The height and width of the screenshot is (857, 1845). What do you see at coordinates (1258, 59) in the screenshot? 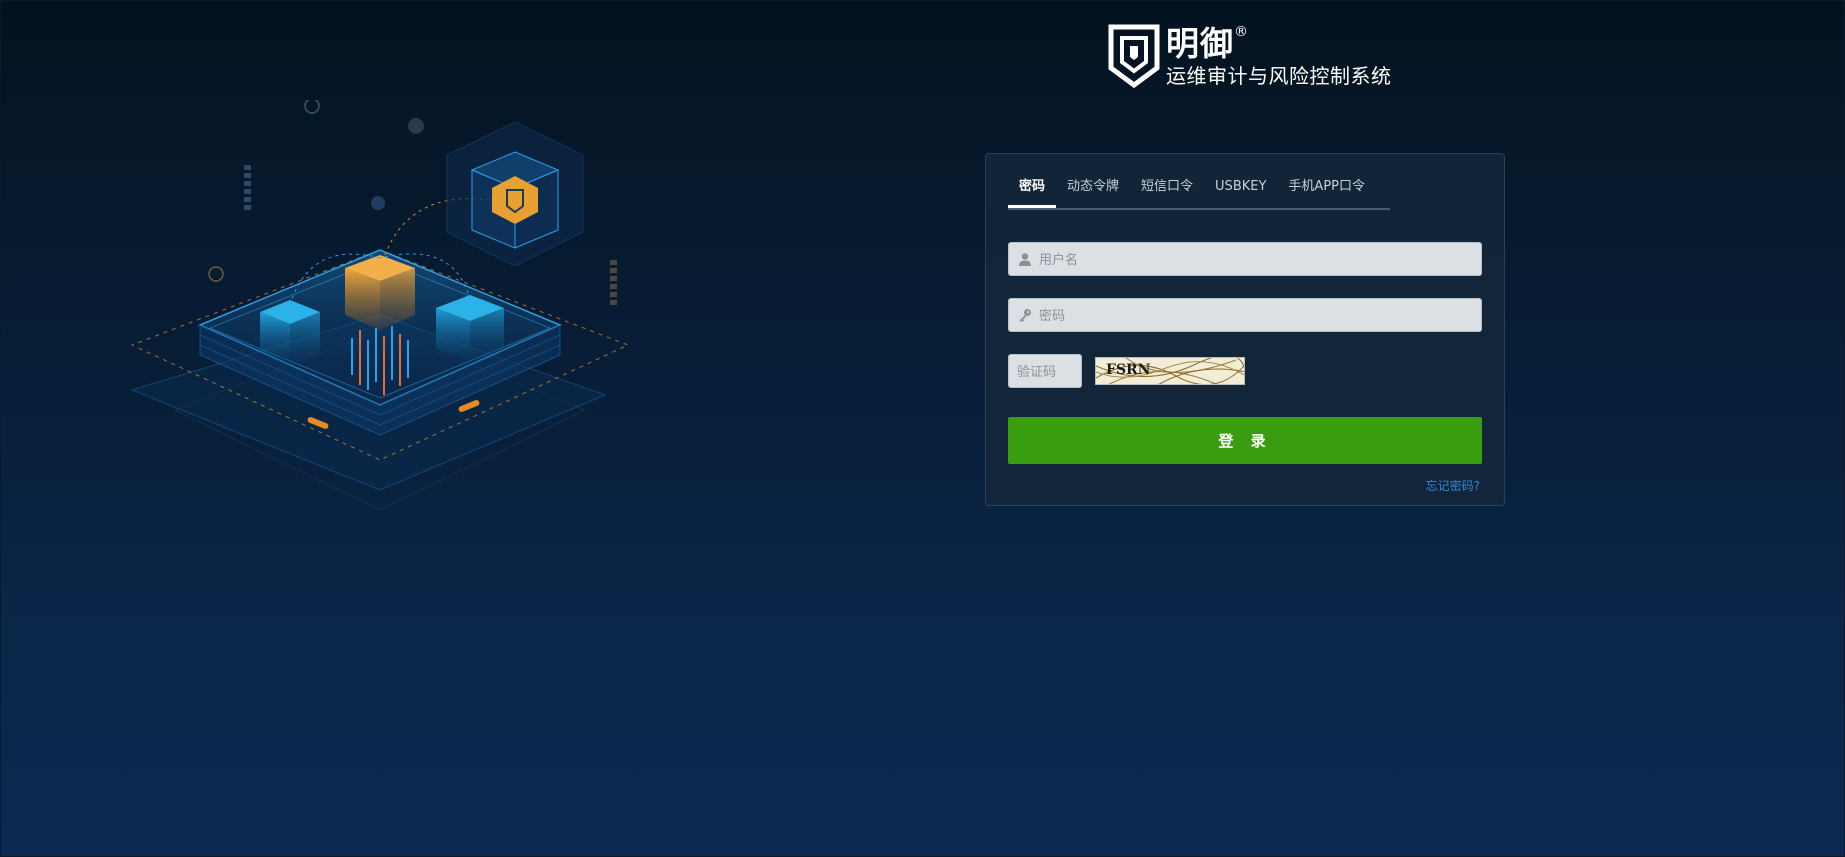
I see `product-logo: 明御 ® 运维审计与风险控制系统` at bounding box center [1258, 59].